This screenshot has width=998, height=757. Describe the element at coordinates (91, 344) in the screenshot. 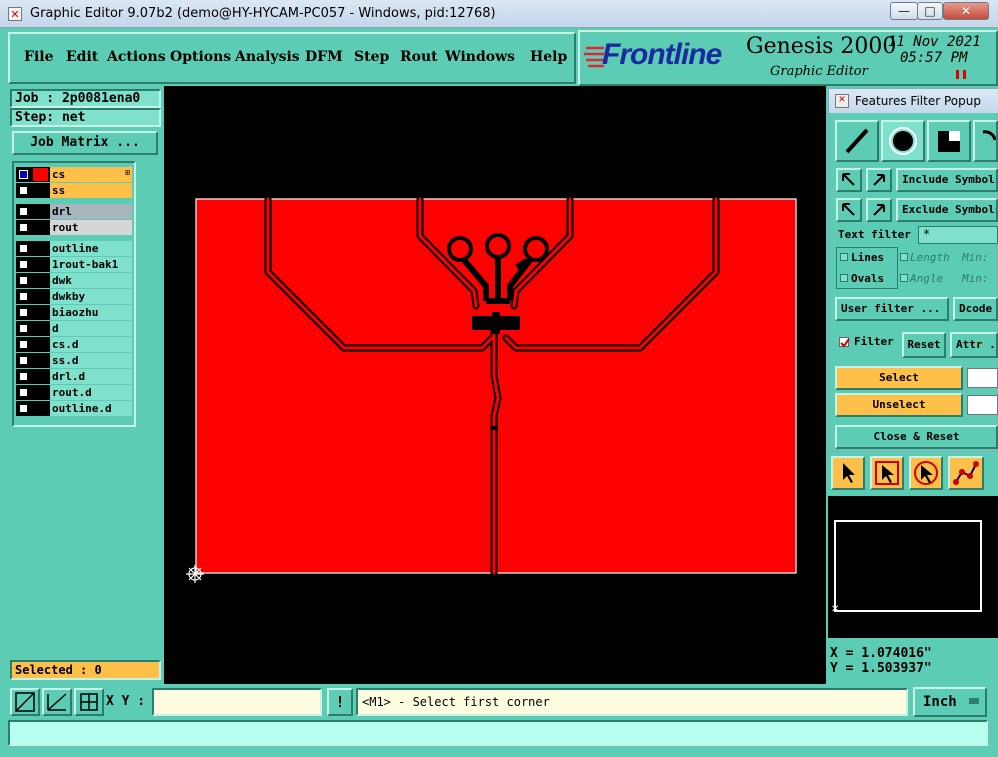

I see `layer-name: cs.d` at that location.